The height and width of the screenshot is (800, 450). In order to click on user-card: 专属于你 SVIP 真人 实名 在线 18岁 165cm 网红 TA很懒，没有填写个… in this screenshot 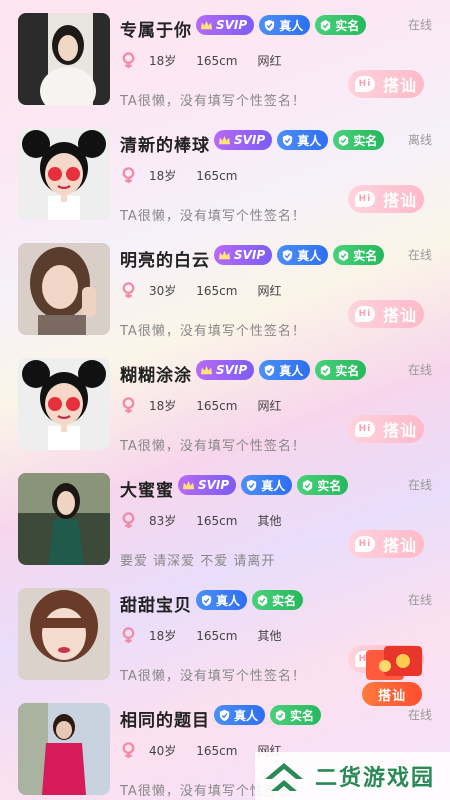, I will do `click(225, 57)`.